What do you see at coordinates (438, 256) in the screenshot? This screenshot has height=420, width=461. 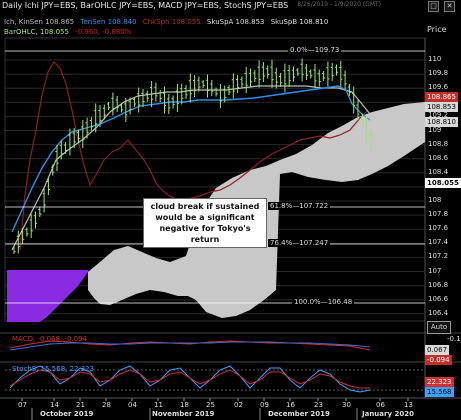 I see `price-tick: 107.2` at bounding box center [438, 256].